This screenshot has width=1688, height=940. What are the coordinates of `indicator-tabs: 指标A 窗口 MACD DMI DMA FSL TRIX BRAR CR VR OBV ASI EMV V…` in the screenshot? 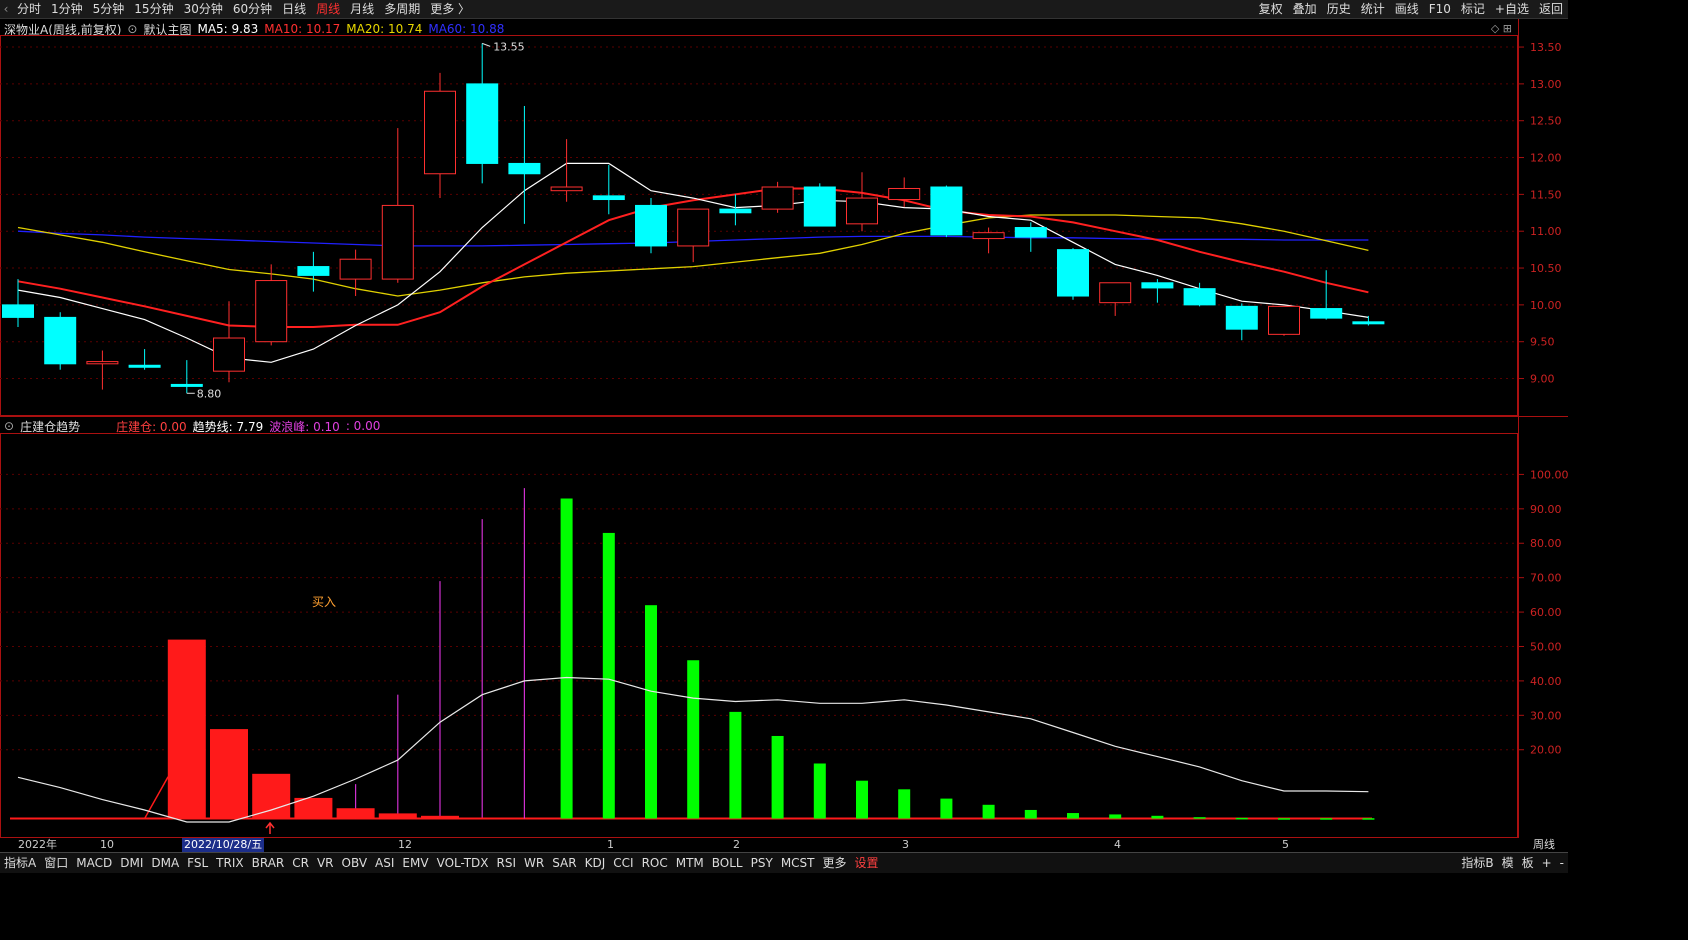 It's located at (784, 862).